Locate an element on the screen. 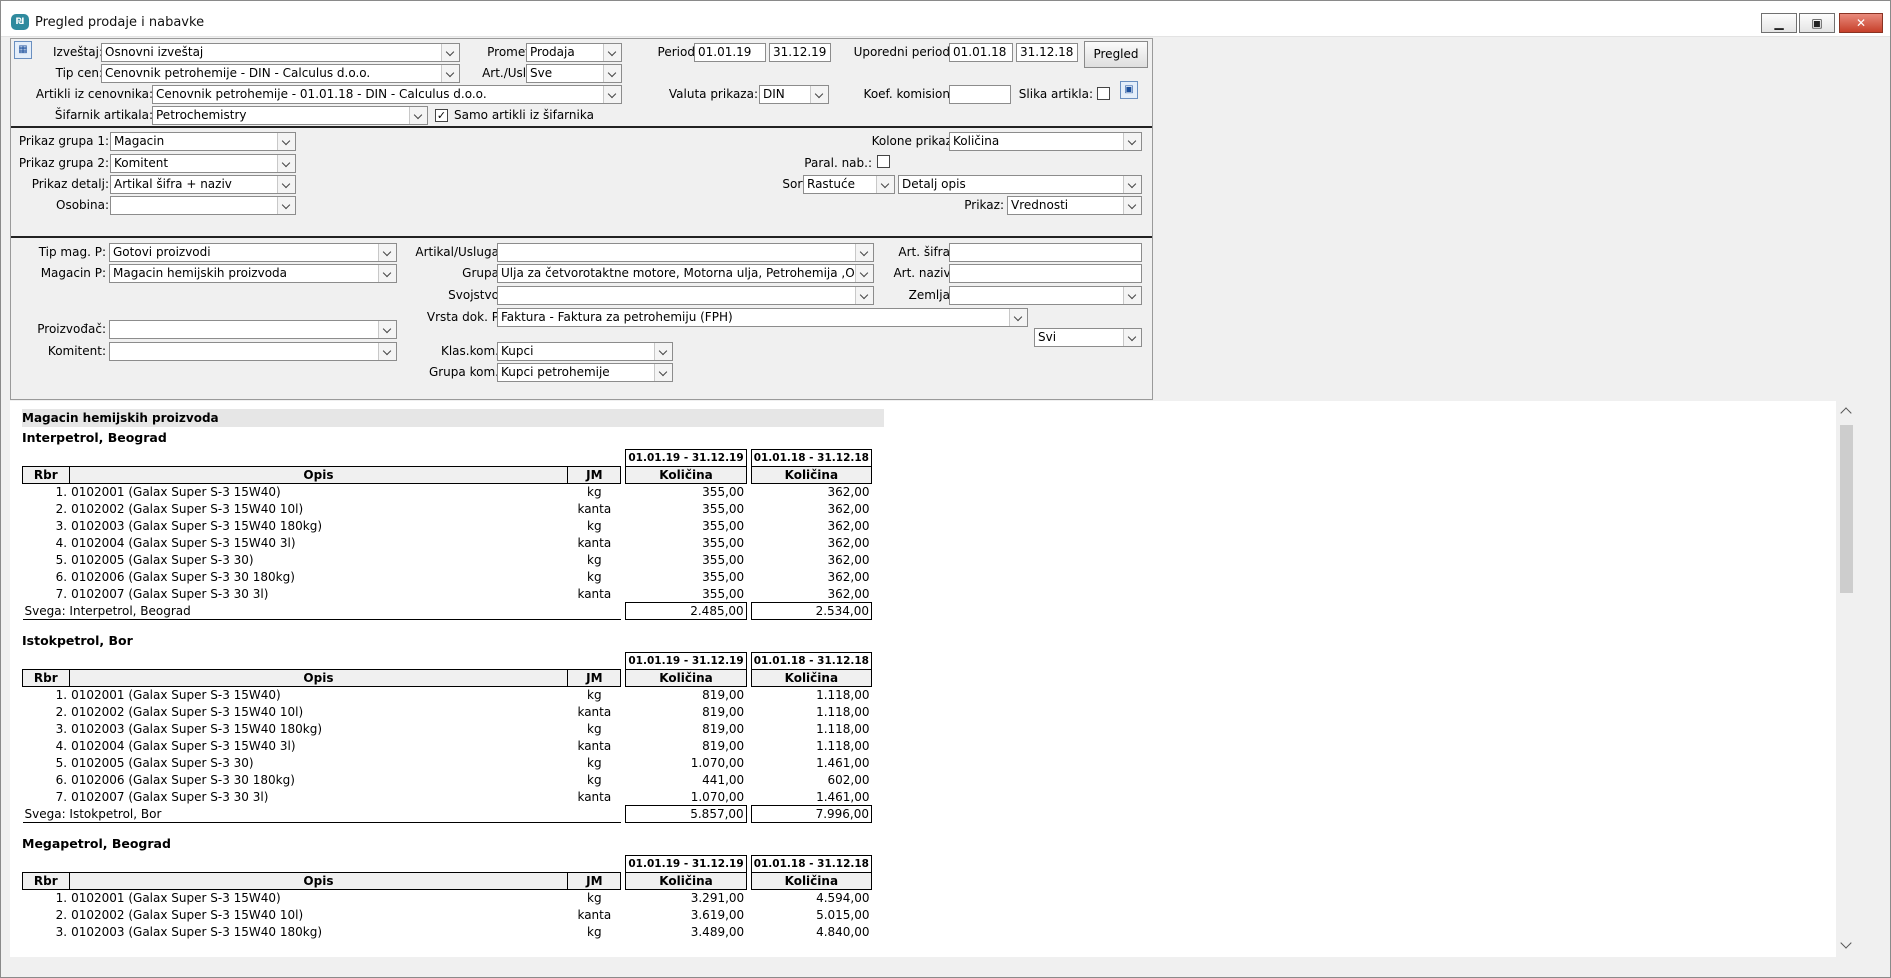 Image resolution: width=1891 pixels, height=978 pixels. paral-nab-checkbox is located at coordinates (883, 161).